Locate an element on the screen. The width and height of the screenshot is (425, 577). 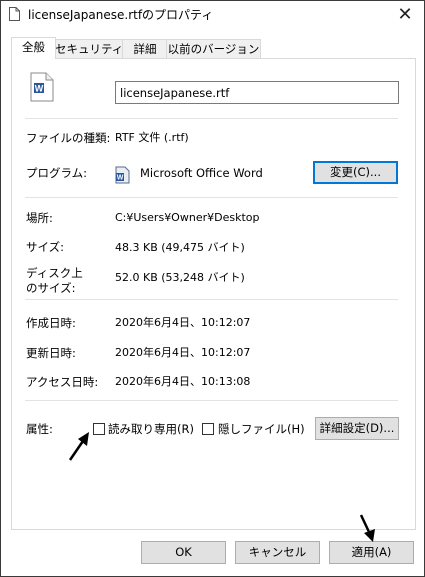
tab-details-label: 詳細 is located at coordinates (145, 49).